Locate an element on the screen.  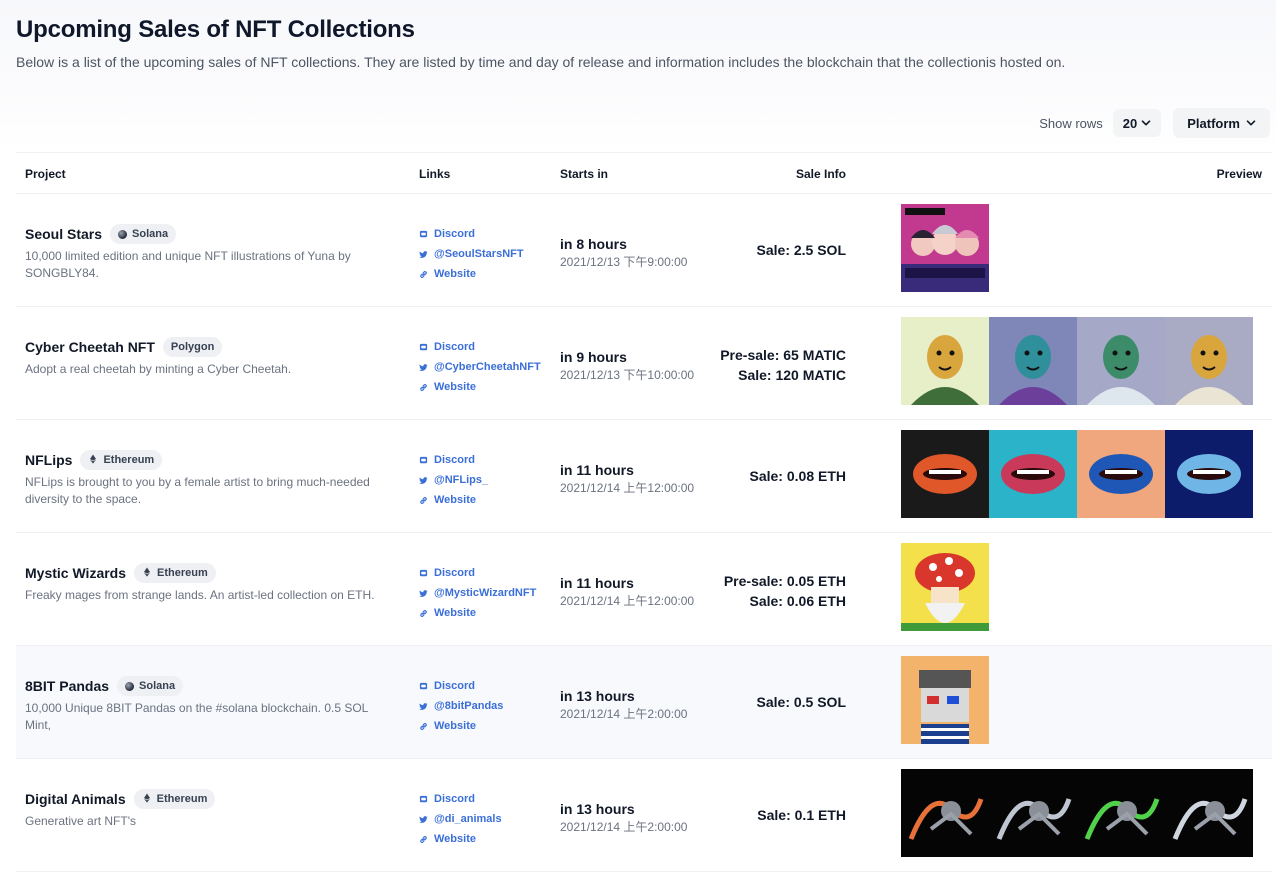
project-links: Discord @MysticWizardNFT Website is located at coordinates (477, 593).